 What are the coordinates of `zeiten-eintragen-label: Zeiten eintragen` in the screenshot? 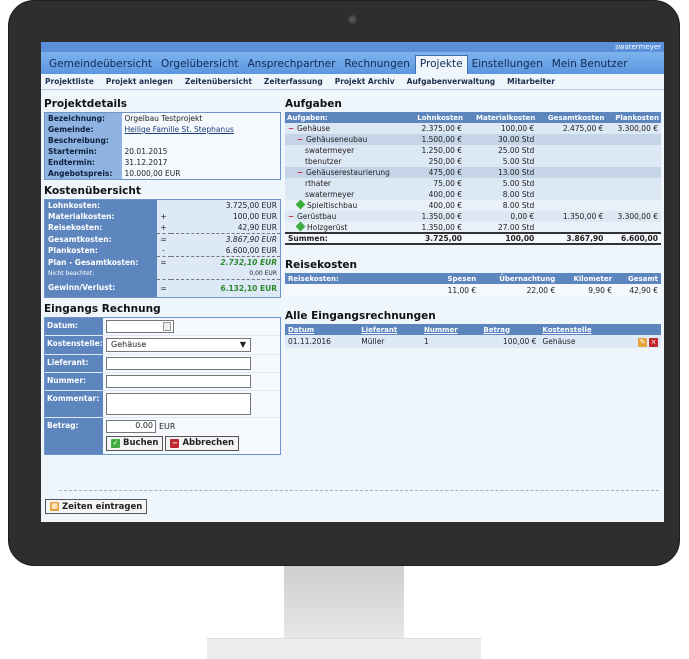 It's located at (102, 506).